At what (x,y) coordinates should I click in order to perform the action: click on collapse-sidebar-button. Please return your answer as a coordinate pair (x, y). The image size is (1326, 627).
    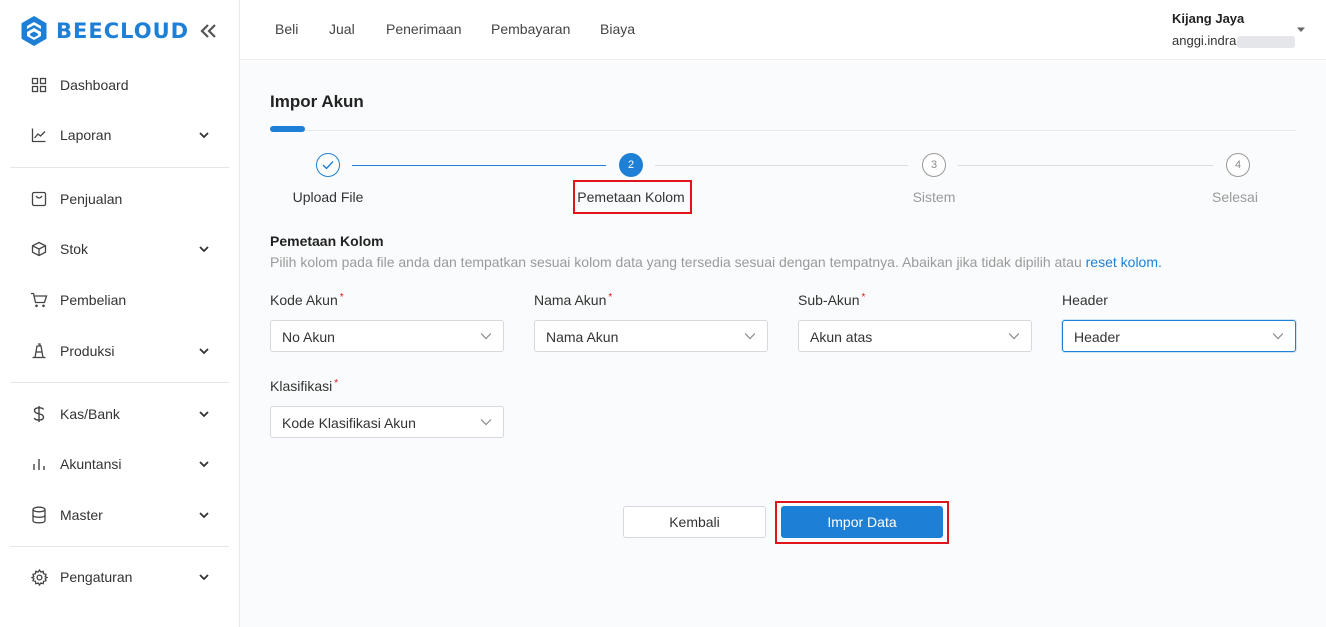
    Looking at the image, I should click on (208, 31).